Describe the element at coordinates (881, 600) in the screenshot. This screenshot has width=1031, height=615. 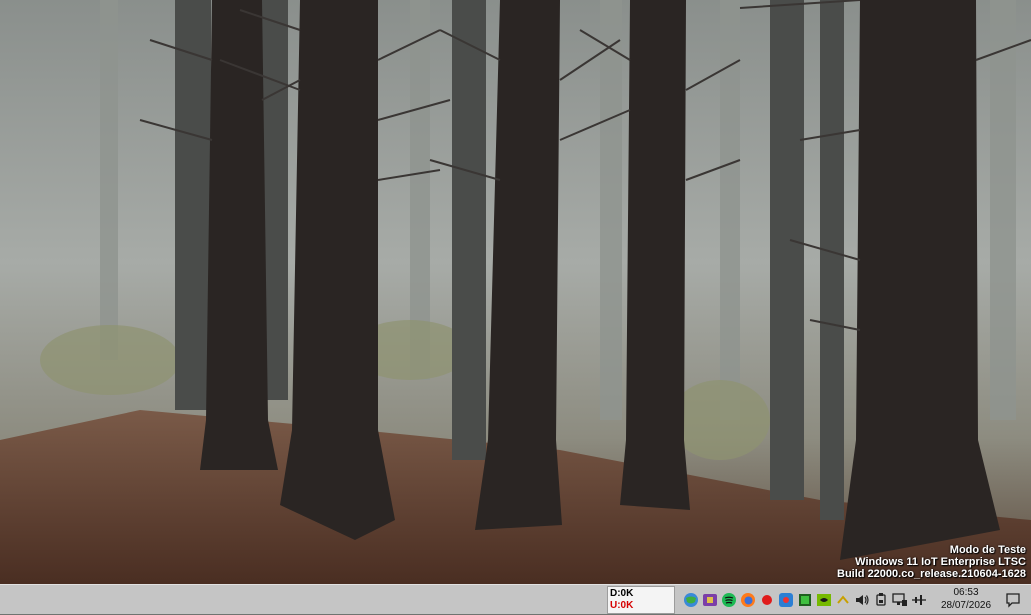
I see `usb-eject-icon` at that location.